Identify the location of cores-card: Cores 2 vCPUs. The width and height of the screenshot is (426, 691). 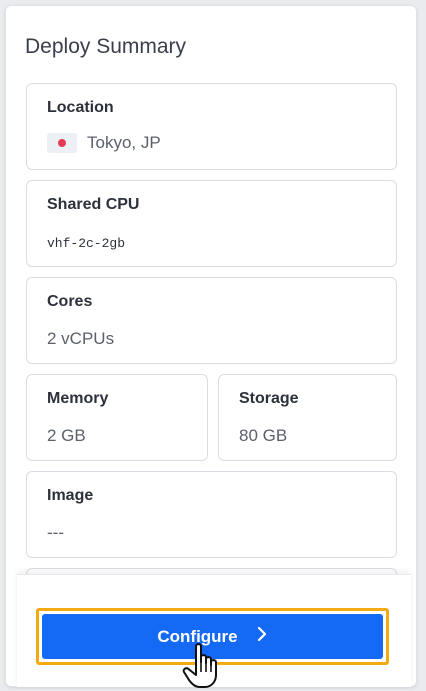
(211, 320).